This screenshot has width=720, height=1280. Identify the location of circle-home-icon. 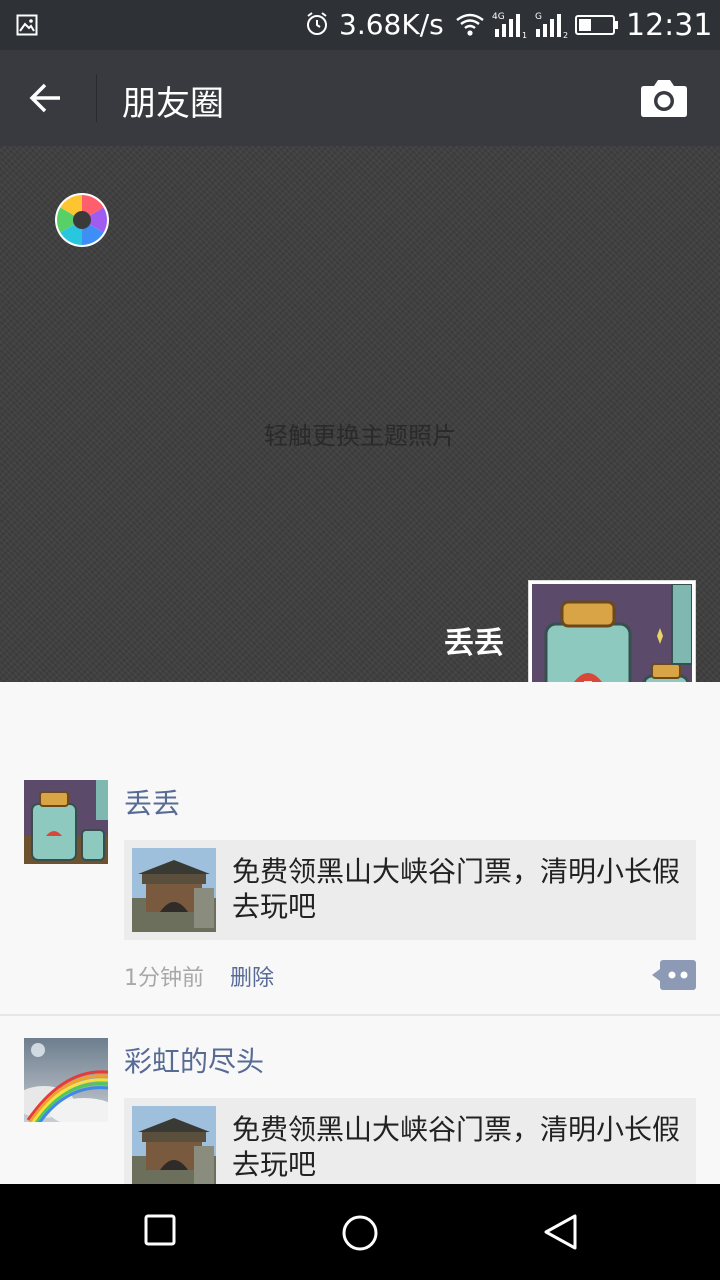
(360, 1235).